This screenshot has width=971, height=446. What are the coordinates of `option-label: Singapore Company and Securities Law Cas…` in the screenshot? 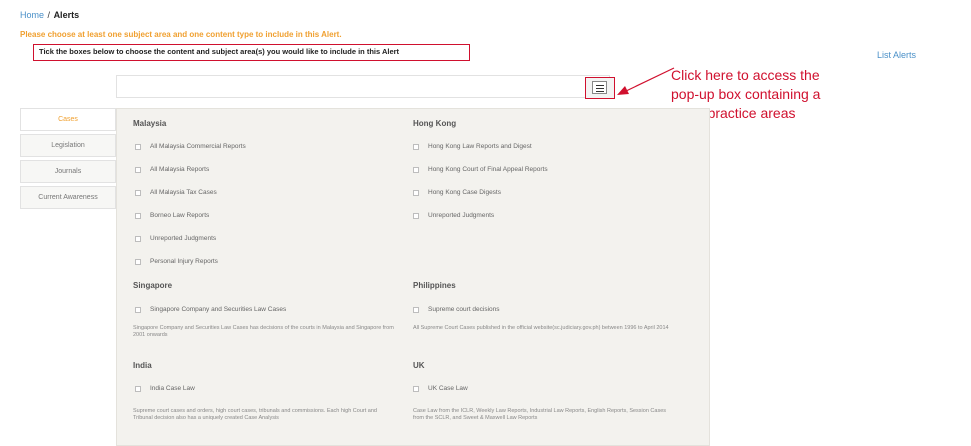 It's located at (218, 309).